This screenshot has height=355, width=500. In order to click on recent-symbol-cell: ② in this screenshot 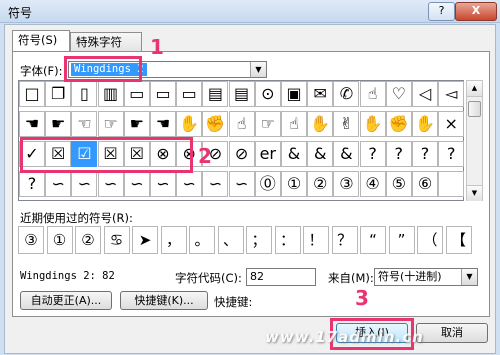, I will do `click(88, 240)`.